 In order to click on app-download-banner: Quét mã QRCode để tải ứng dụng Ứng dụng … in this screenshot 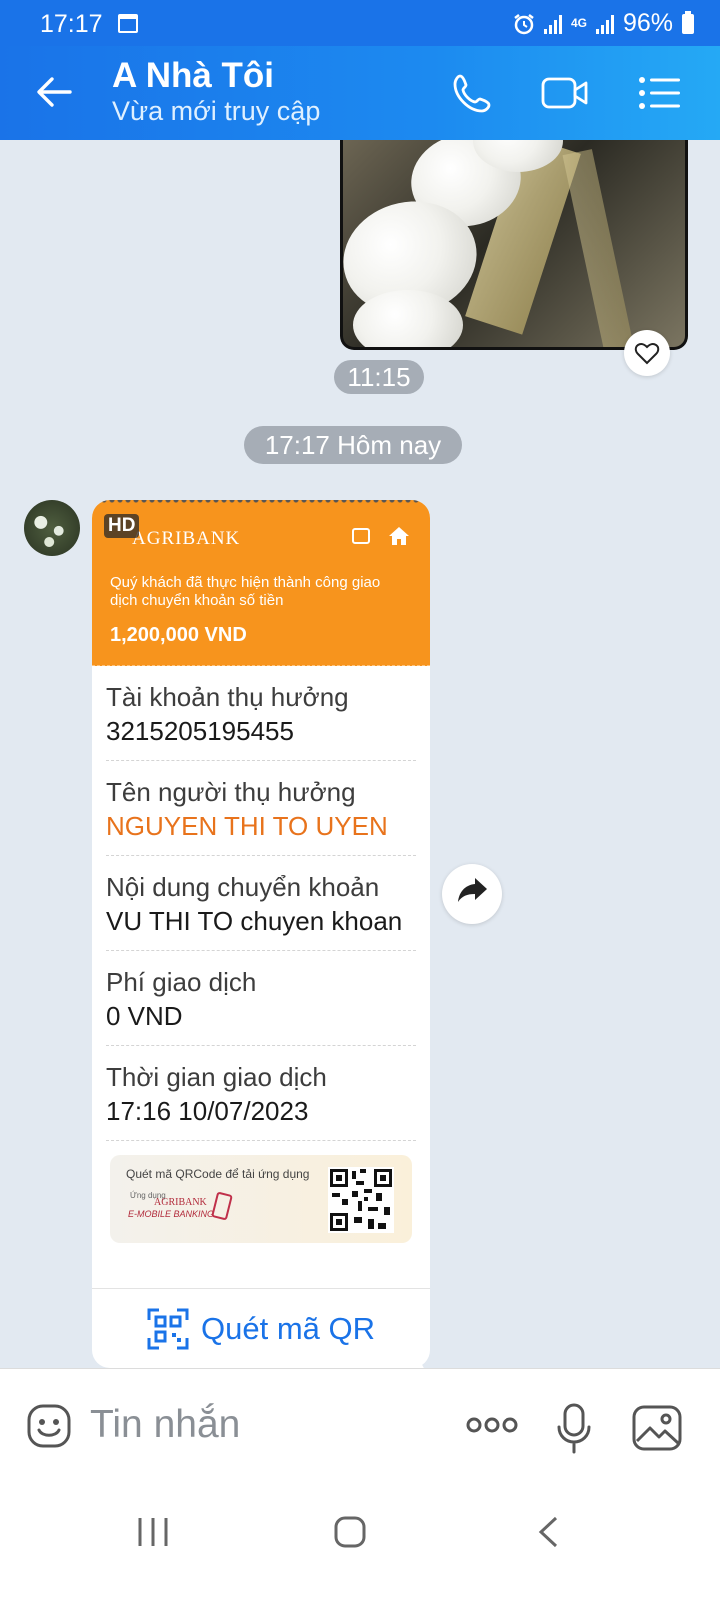, I will do `click(261, 1199)`.